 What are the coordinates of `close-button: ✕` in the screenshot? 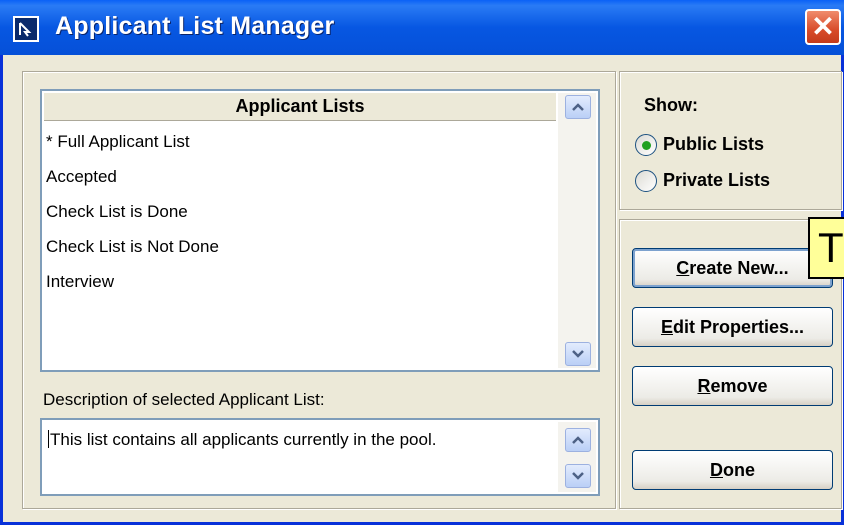 It's located at (823, 27).